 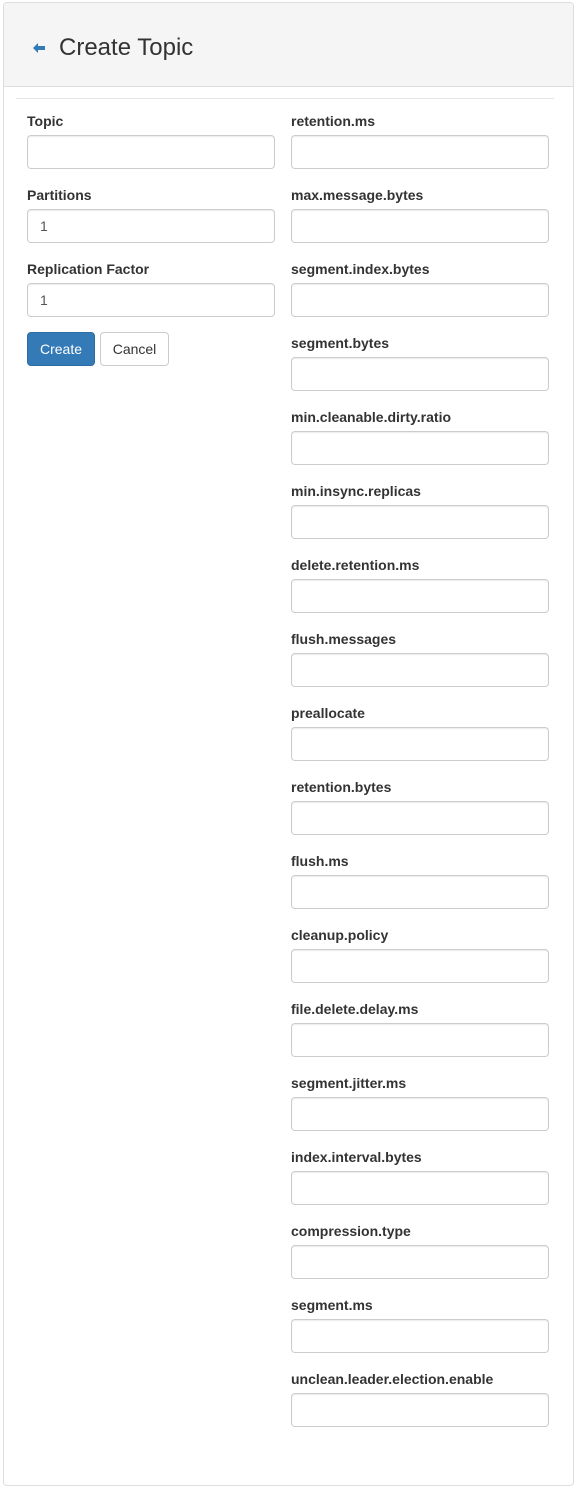 I want to click on flush-ms-input, so click(x=420, y=892).